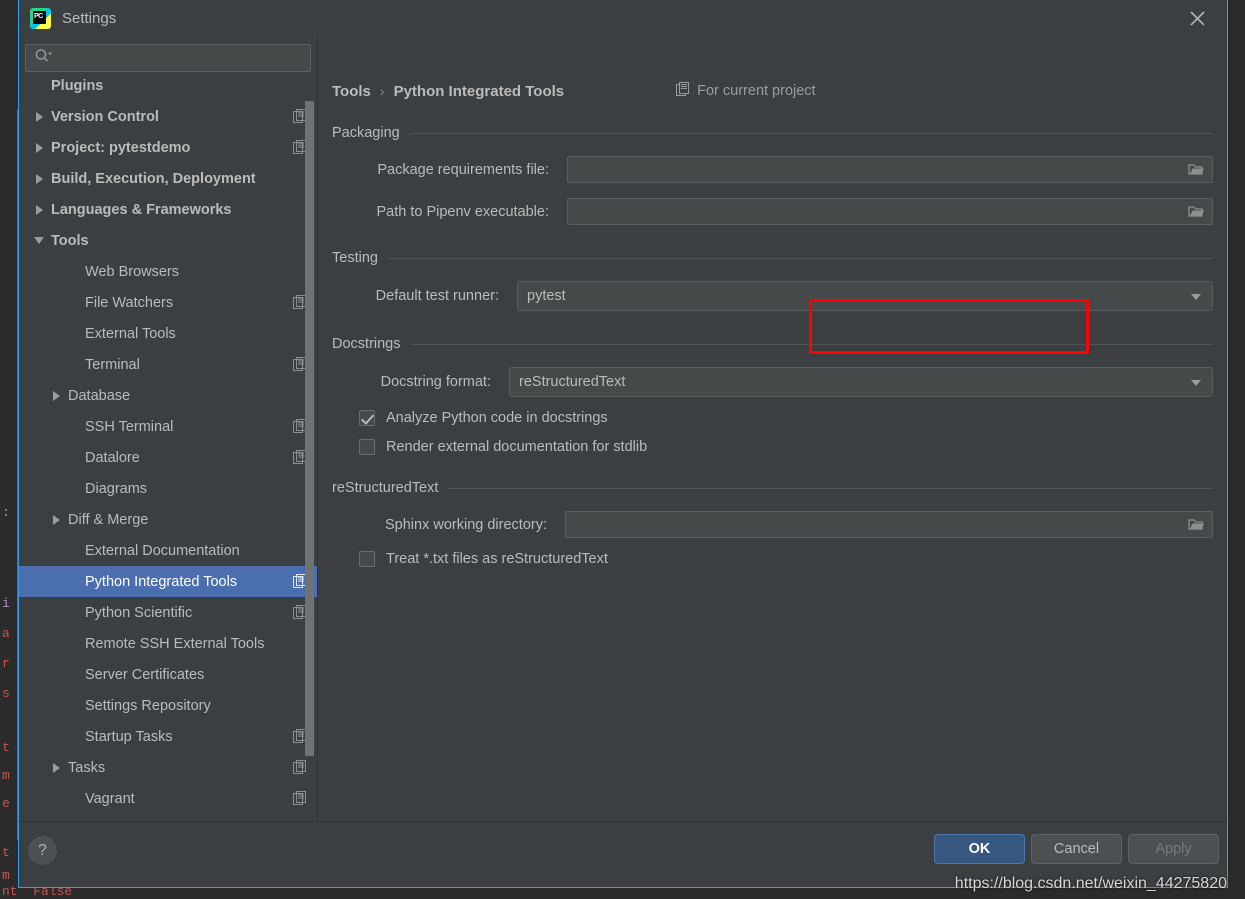  What do you see at coordinates (181, 58) in the screenshot?
I see `search-input` at bounding box center [181, 58].